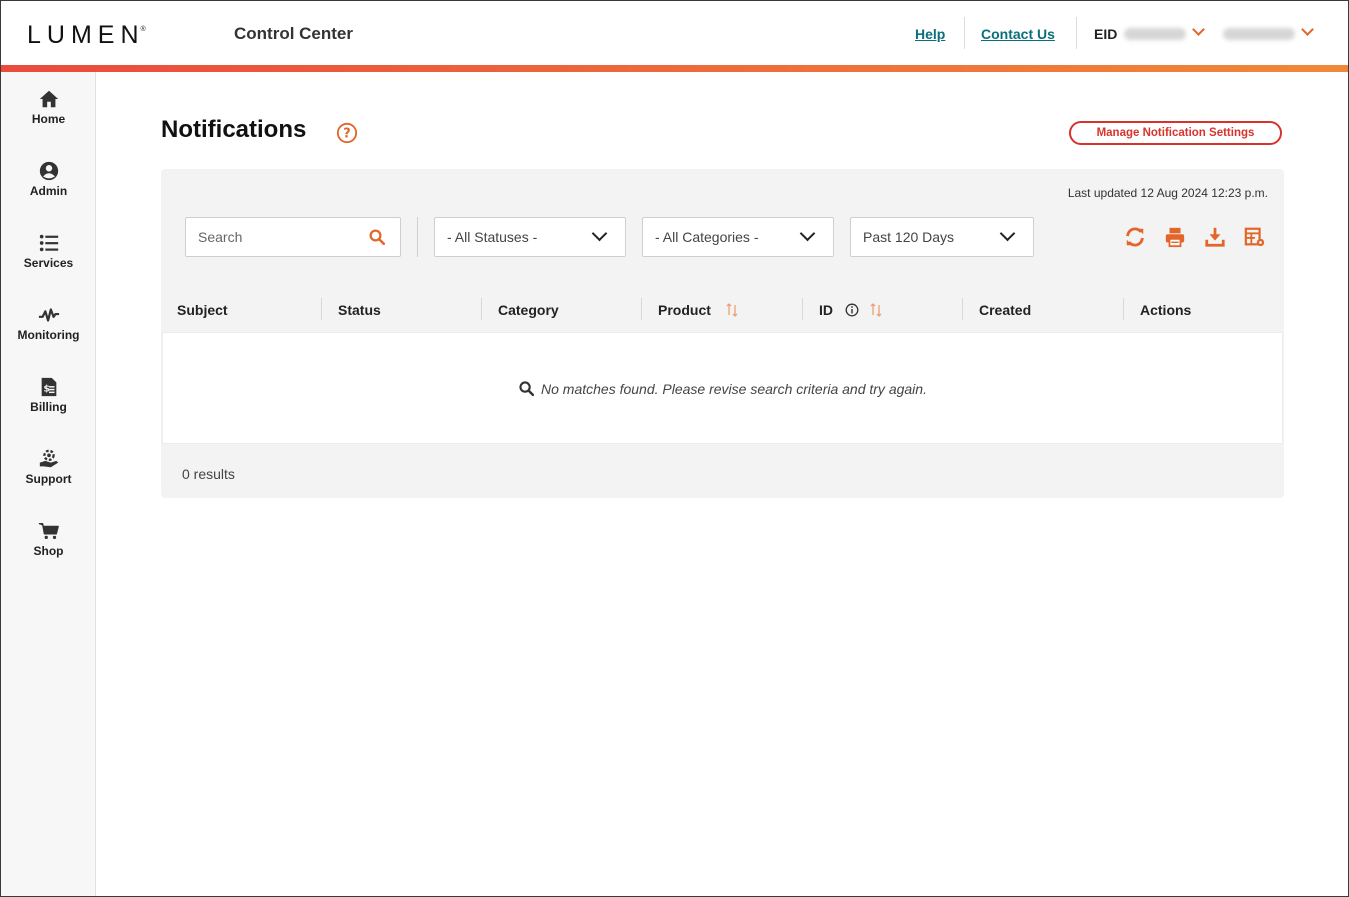  What do you see at coordinates (1259, 34) in the screenshot?
I see `username-redacted` at bounding box center [1259, 34].